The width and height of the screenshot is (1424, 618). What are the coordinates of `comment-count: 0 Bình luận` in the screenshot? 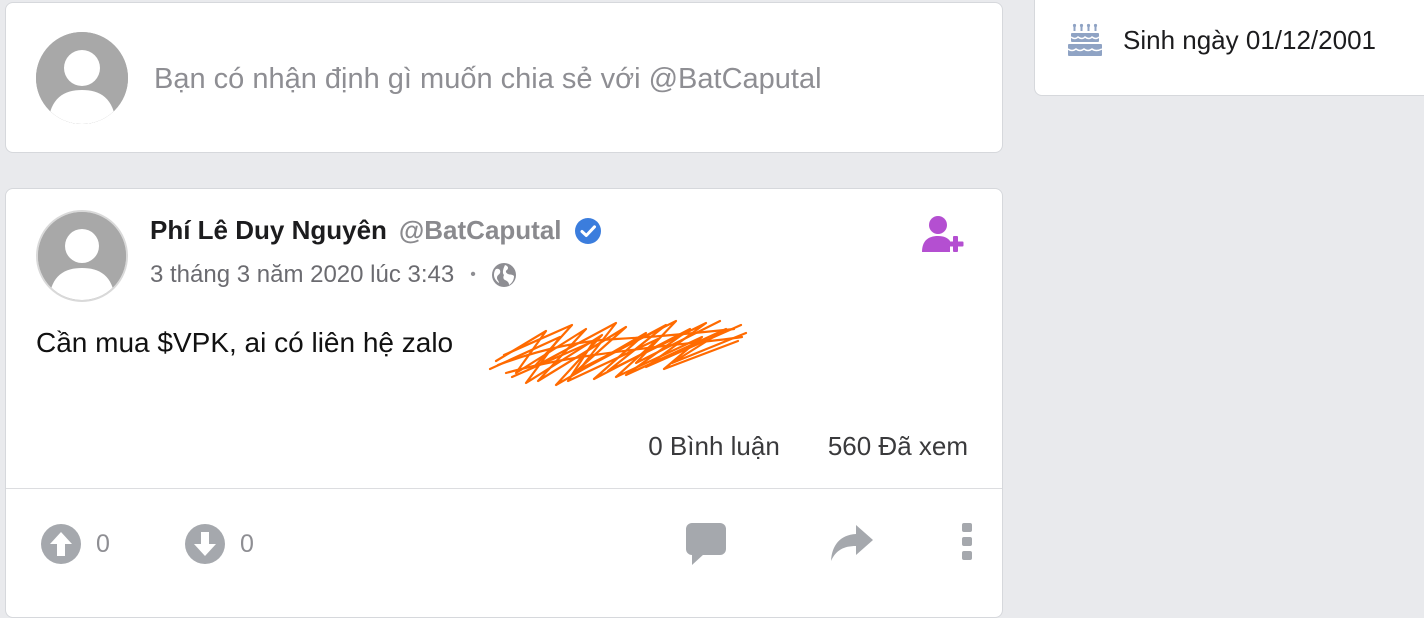 It's located at (714, 446).